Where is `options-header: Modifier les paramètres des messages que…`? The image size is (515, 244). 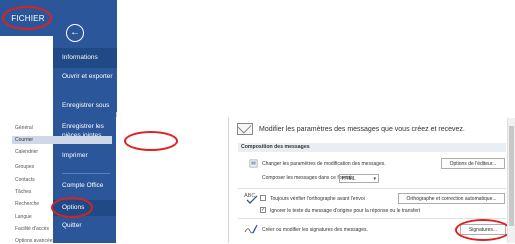
options-header: Modifier les paramètres des messages que… is located at coordinates (369, 129).